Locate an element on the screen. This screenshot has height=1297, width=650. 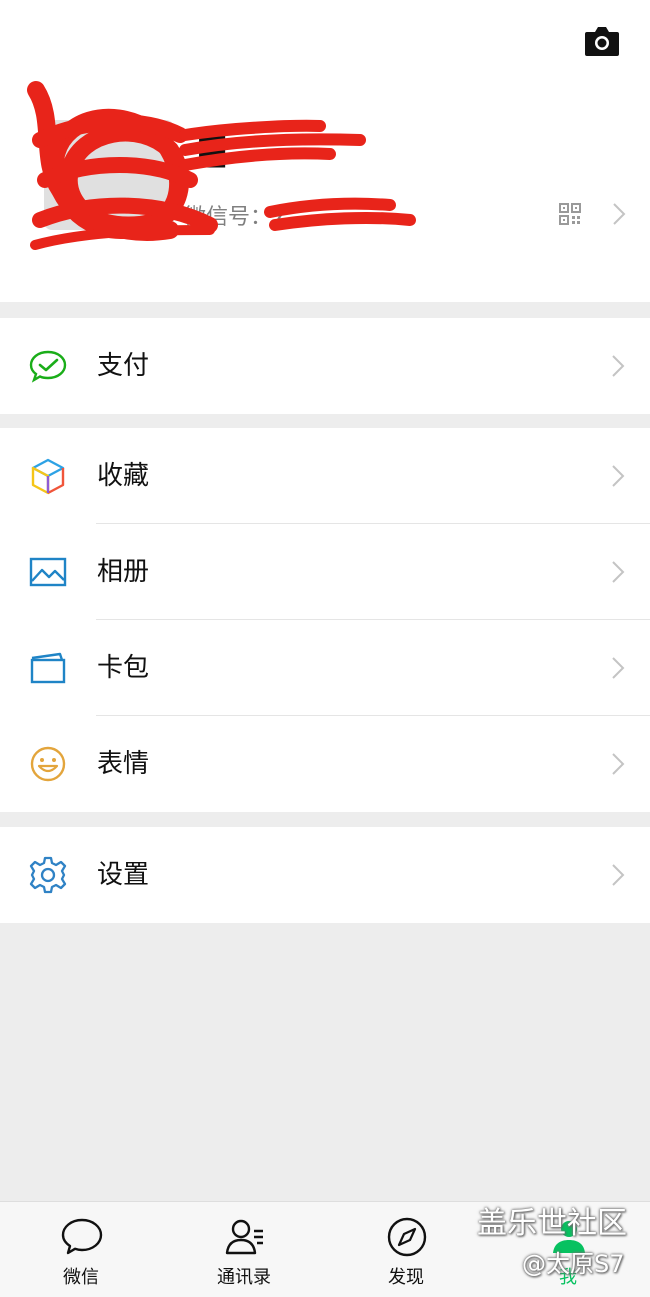
tab-label: 通讯录 is located at coordinates (244, 1277).